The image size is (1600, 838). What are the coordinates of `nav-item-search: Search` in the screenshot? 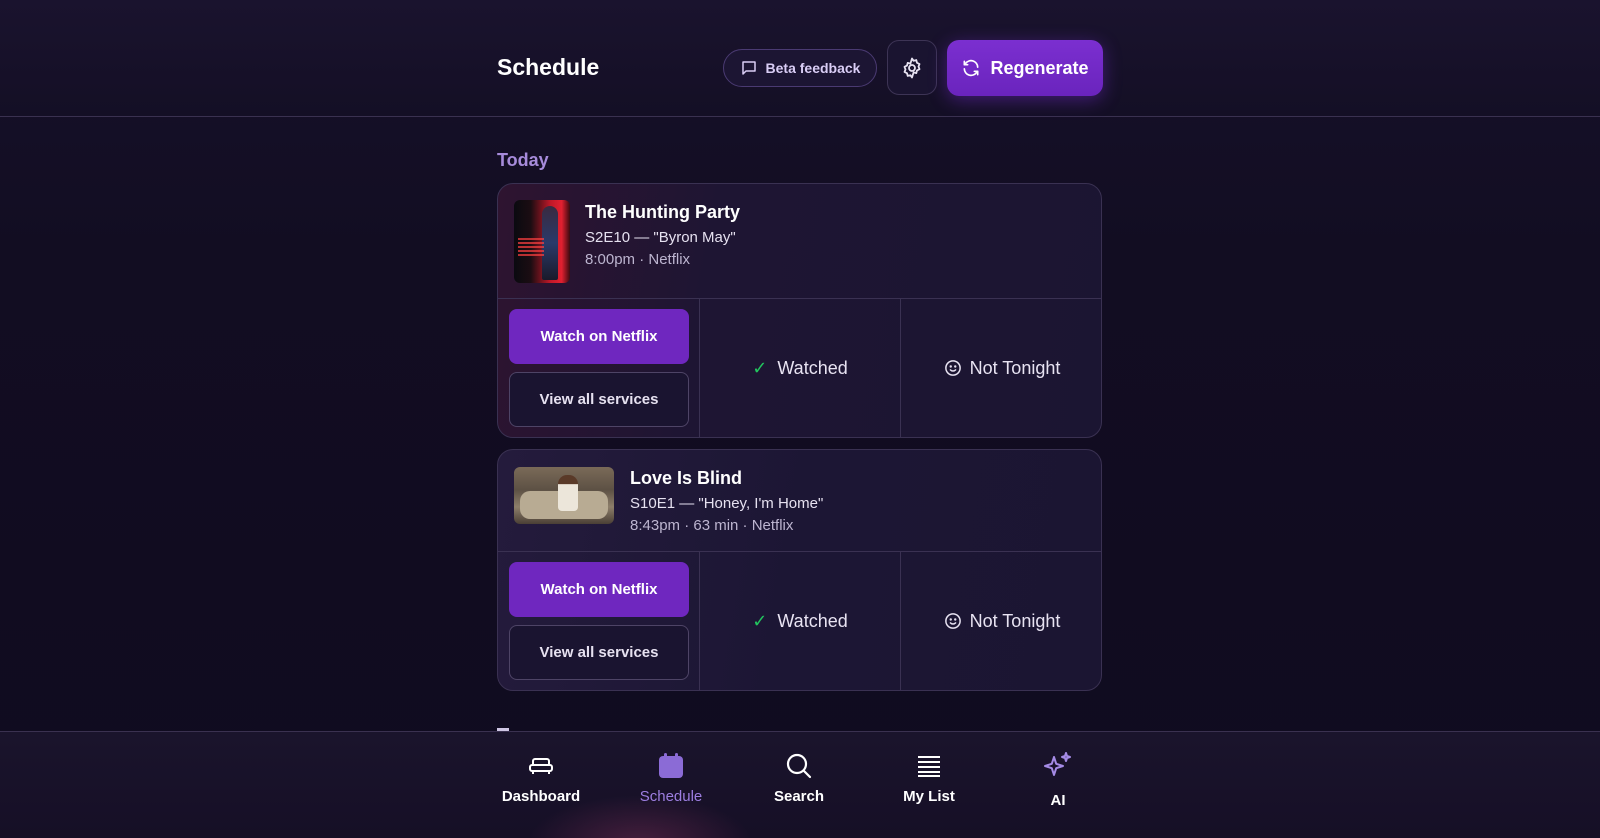 It's located at (799, 785).